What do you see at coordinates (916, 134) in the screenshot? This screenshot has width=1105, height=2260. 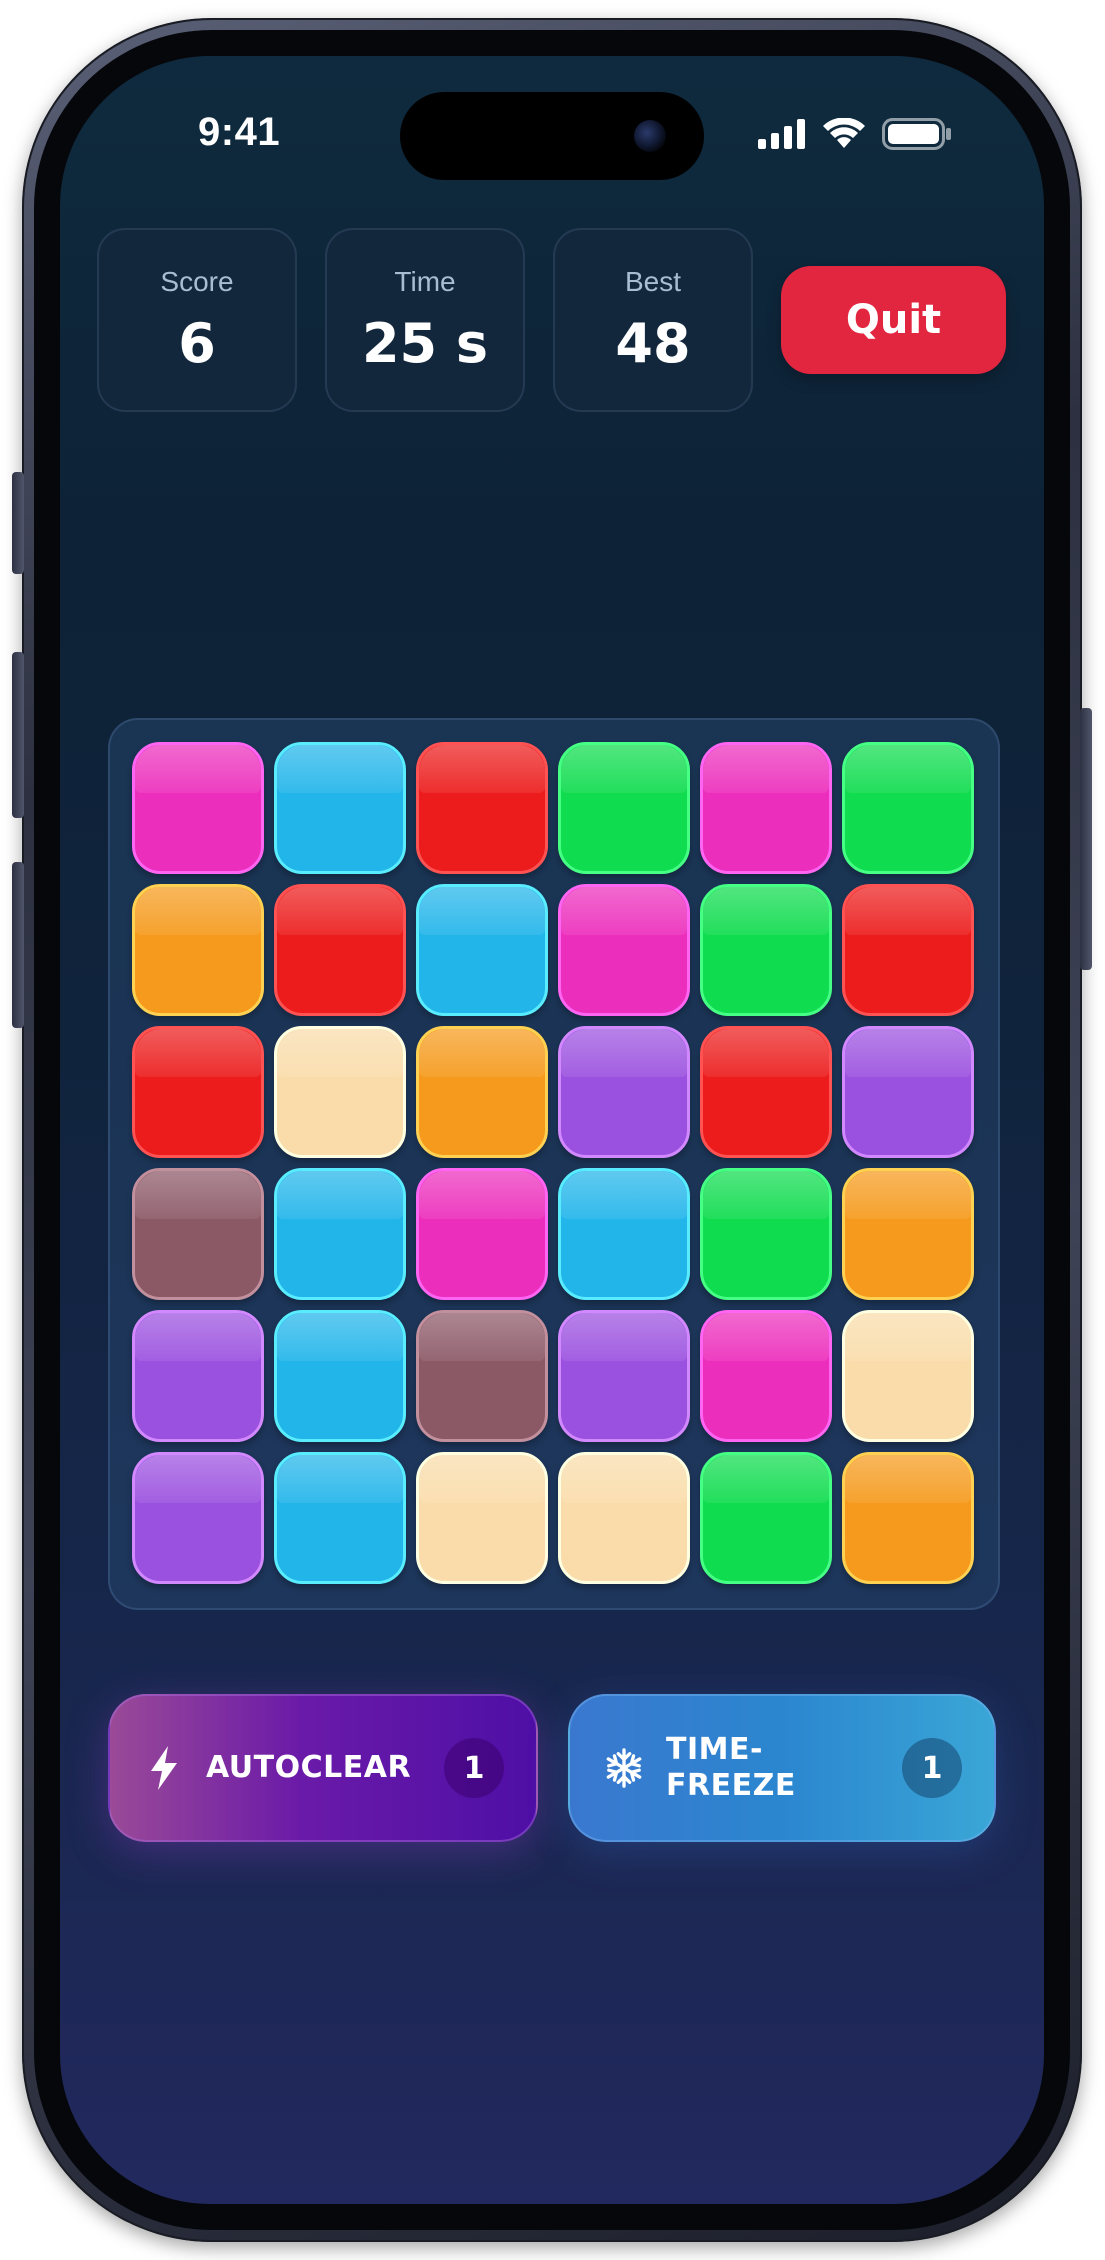 I see `battery-icon` at bounding box center [916, 134].